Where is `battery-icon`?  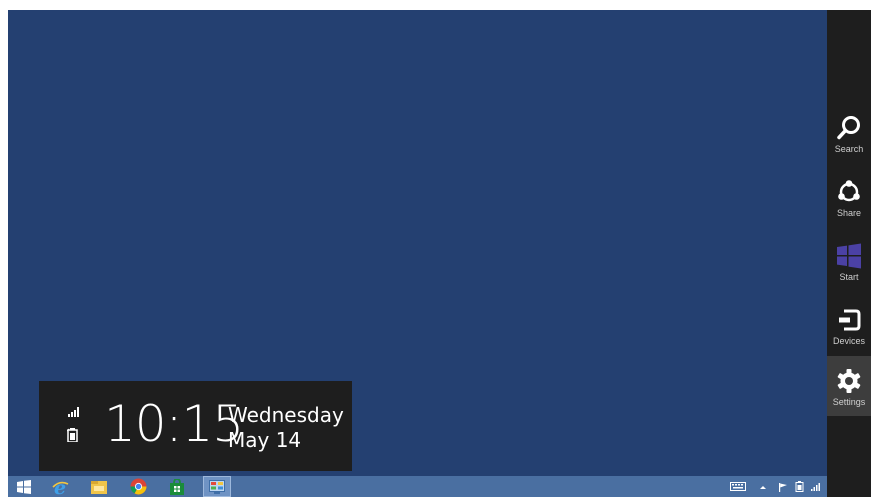 battery-icon is located at coordinates (799, 486).